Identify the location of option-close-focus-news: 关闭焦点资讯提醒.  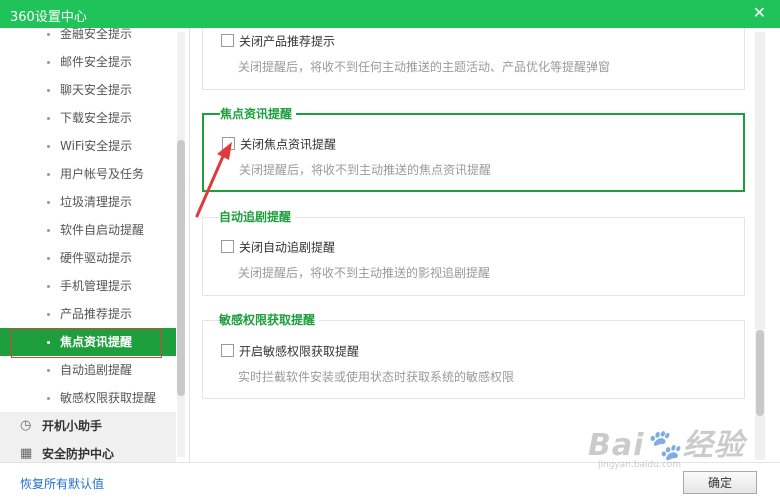
(279, 144).